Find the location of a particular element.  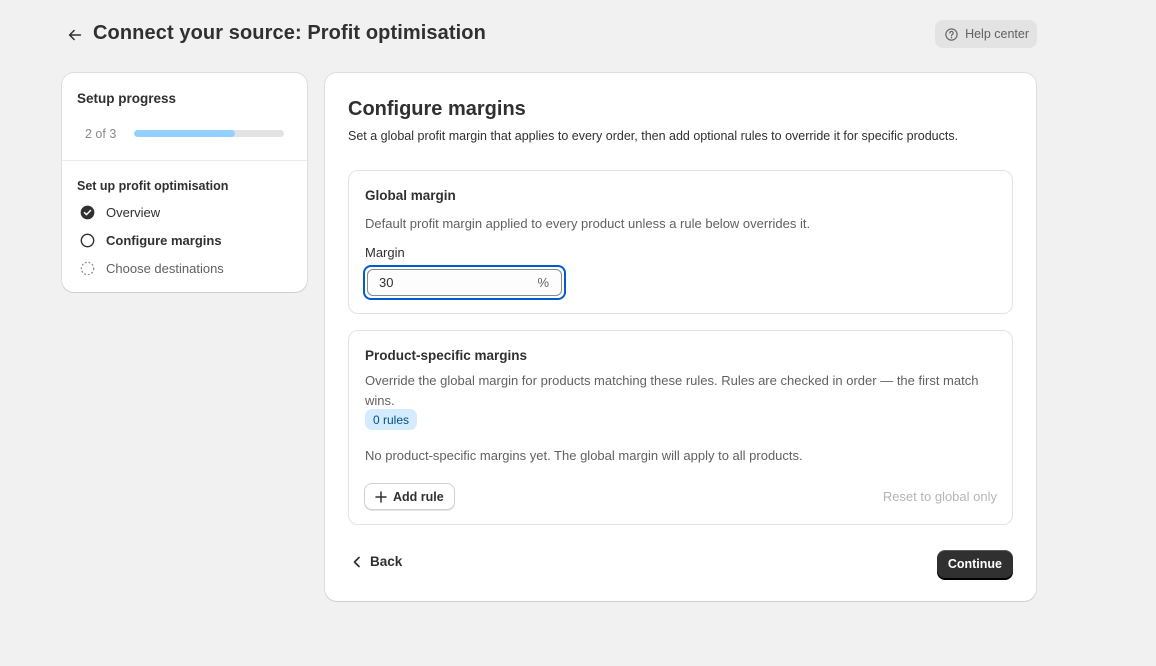

page-title: Connect your source: Profit optimisation is located at coordinates (289, 33).